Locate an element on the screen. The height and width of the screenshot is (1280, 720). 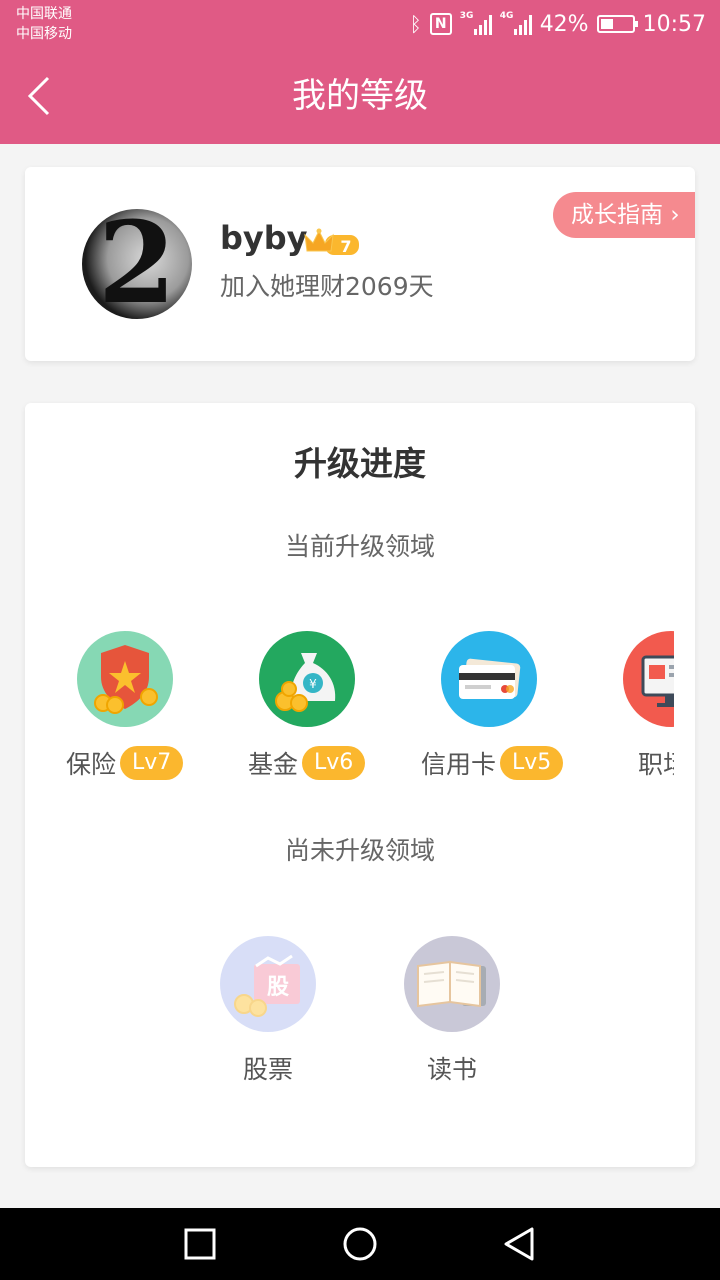
clock: 10:57 is located at coordinates (674, 24).